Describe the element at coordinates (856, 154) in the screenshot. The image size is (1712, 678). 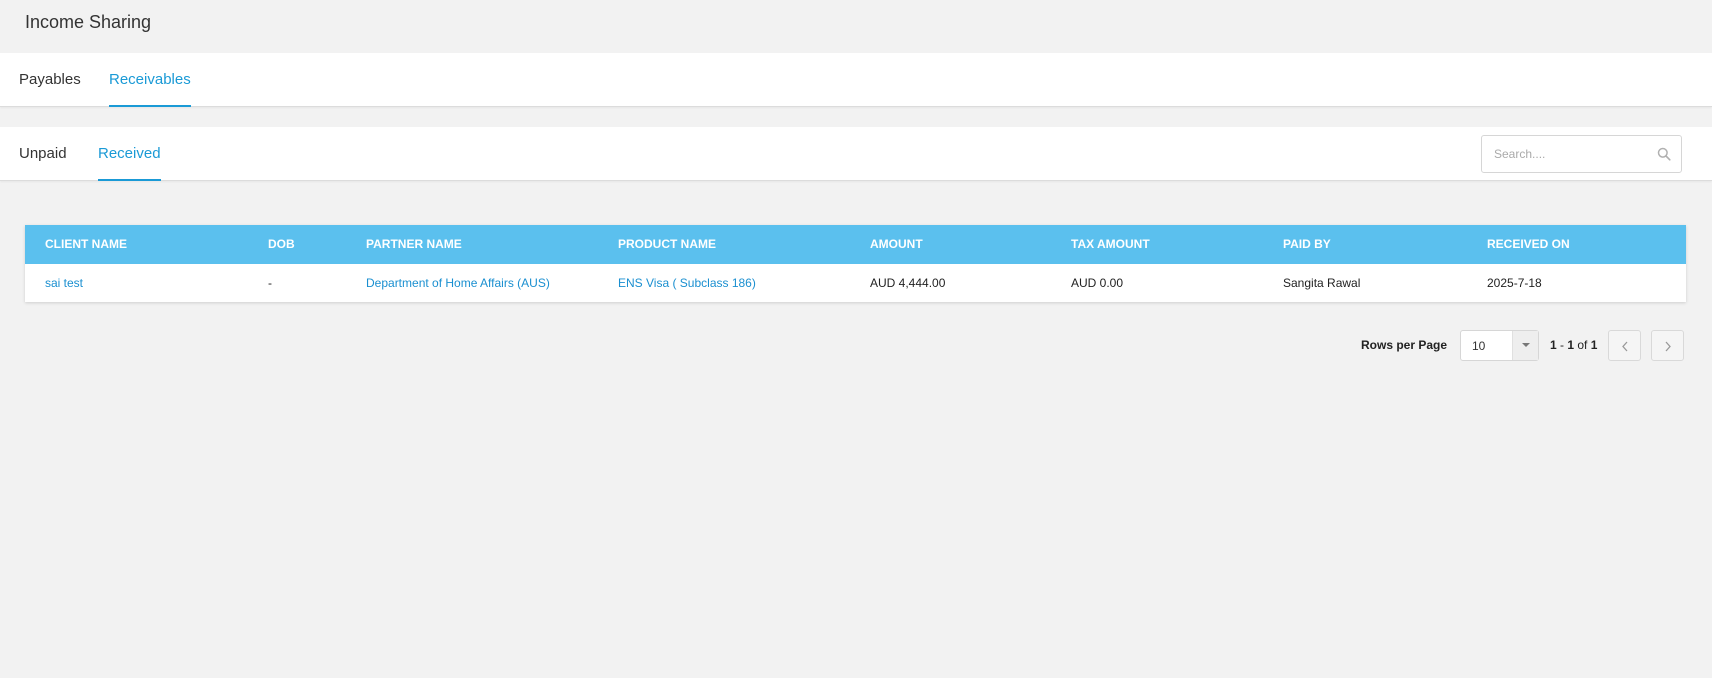
I see `secondary-tabbar: Unpaid Received` at that location.